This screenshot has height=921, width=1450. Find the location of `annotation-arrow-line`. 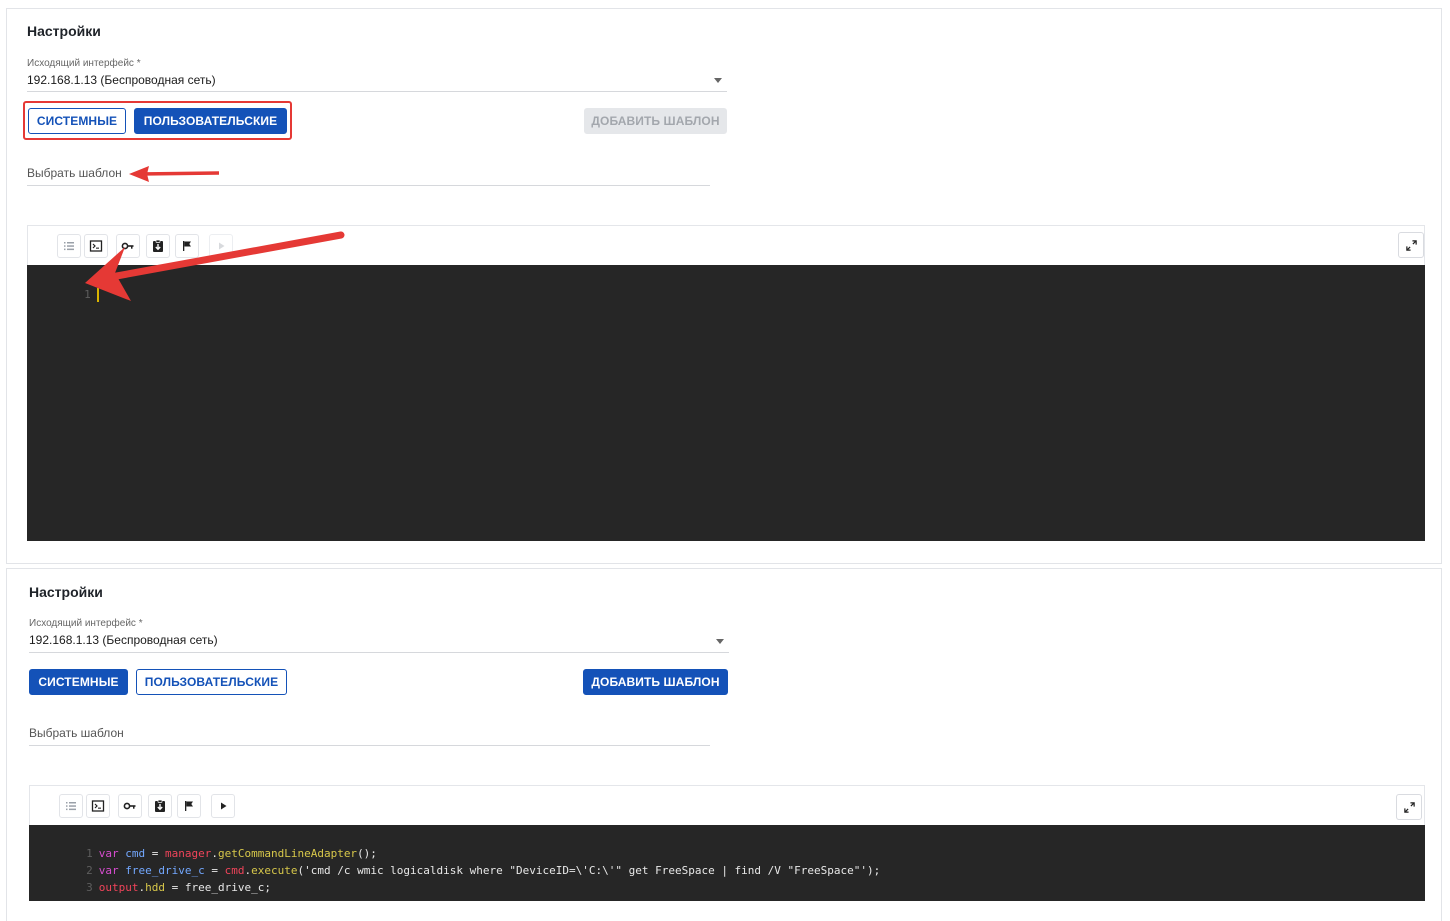

annotation-arrow-line is located at coordinates (179, 173).